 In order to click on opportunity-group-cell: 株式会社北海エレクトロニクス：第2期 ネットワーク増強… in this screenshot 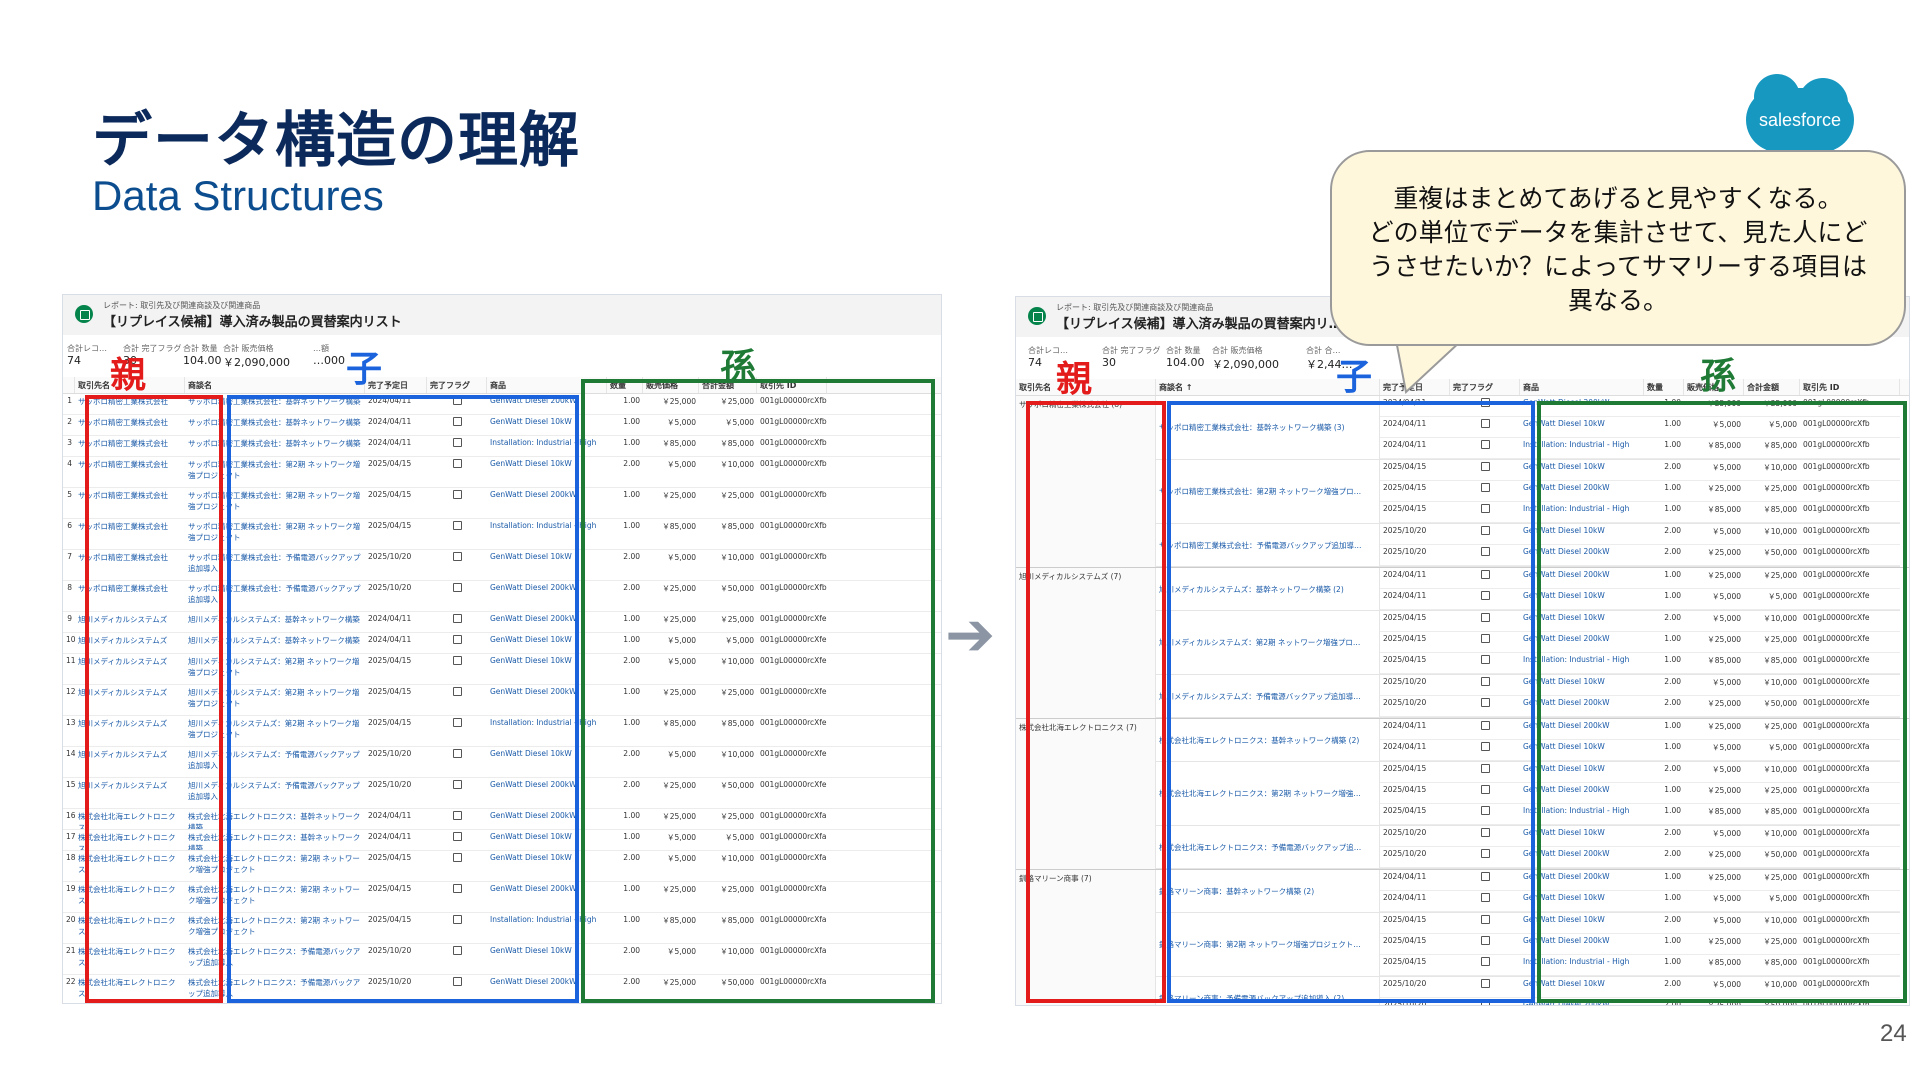, I will do `click(1268, 793)`.